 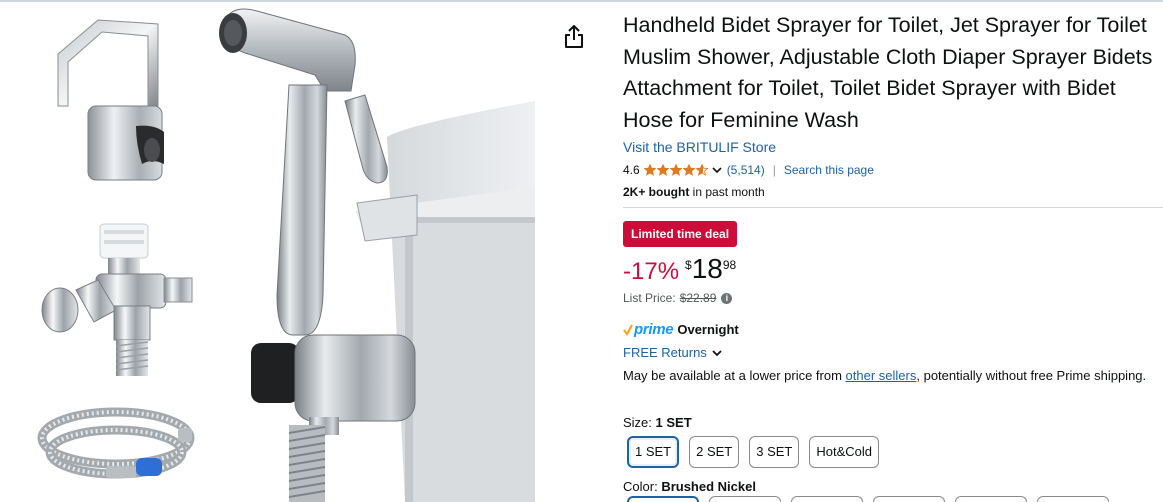 I want to click on prime-logo: prime, so click(x=654, y=329).